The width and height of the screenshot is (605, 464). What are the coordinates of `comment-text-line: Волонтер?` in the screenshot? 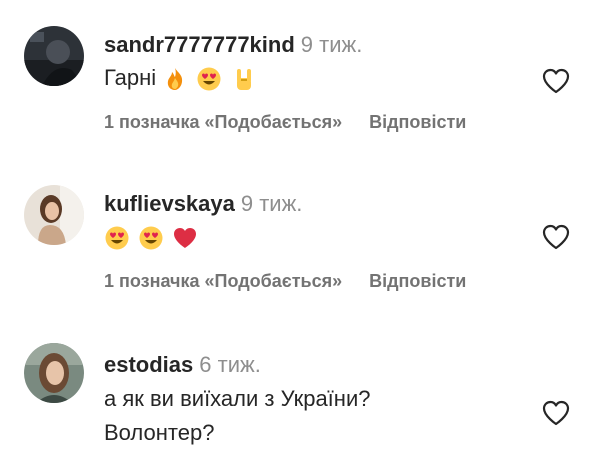 It's located at (159, 432).